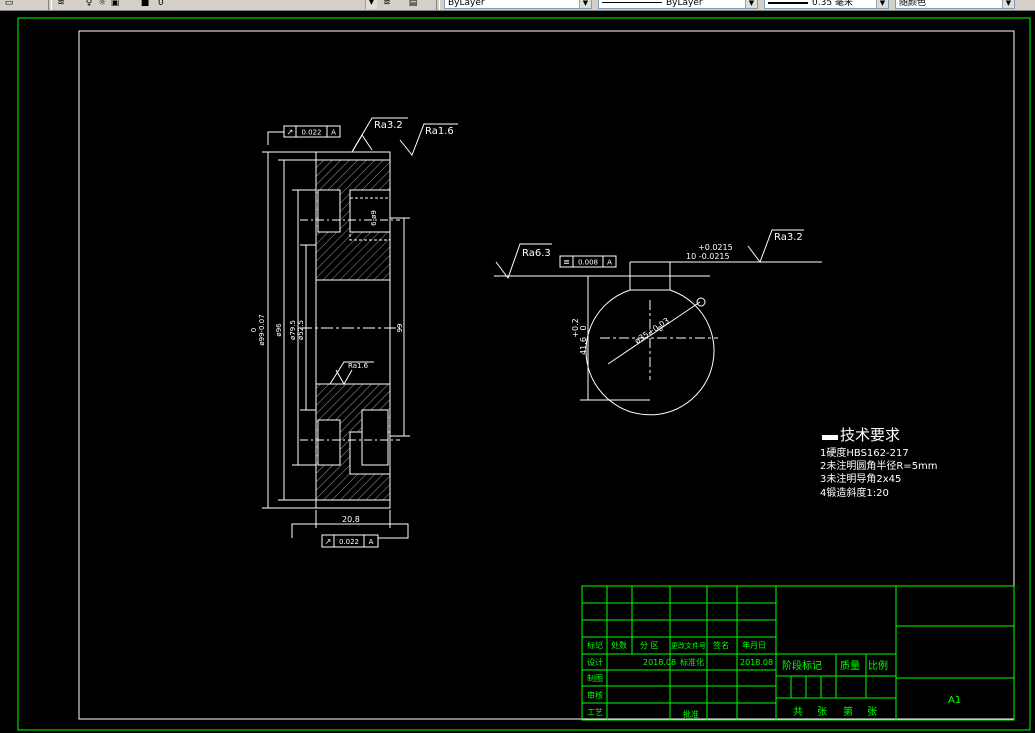 The width and height of the screenshot is (1035, 733). I want to click on tb-header-cell: 年月日, so click(754, 645).